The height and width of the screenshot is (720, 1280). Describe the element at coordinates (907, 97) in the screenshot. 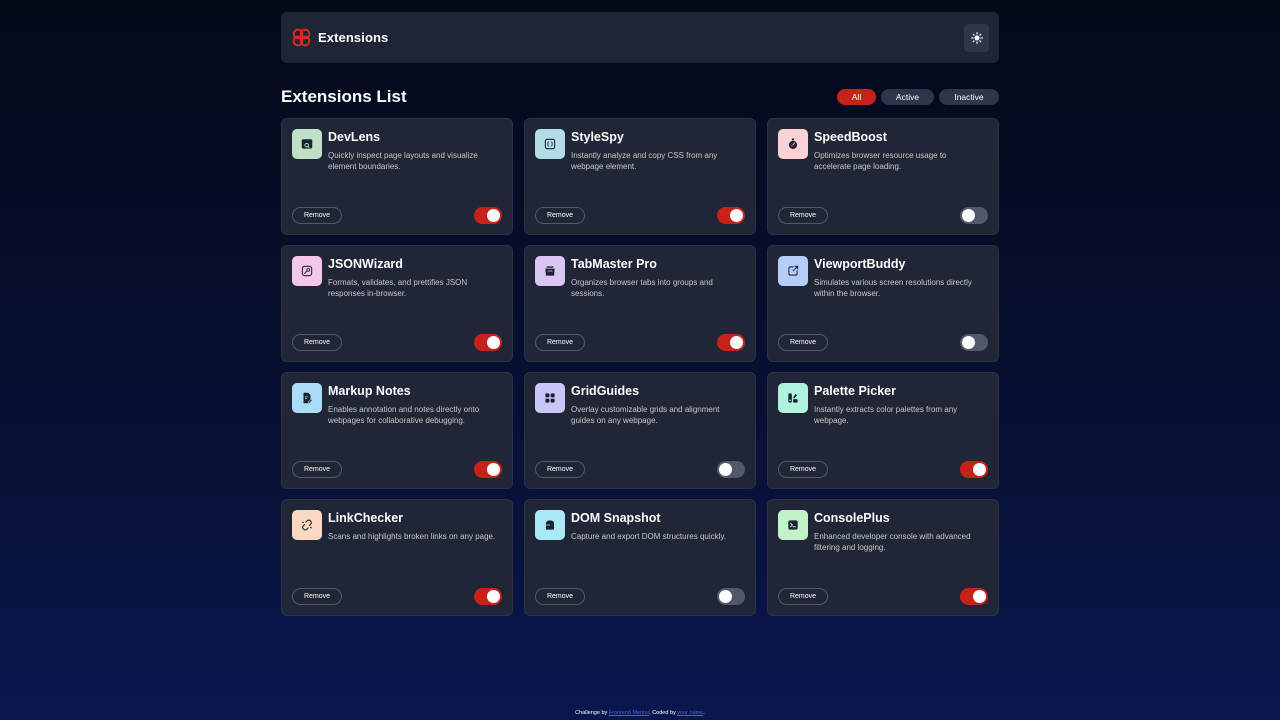

I see `filter-active-button: Active` at that location.